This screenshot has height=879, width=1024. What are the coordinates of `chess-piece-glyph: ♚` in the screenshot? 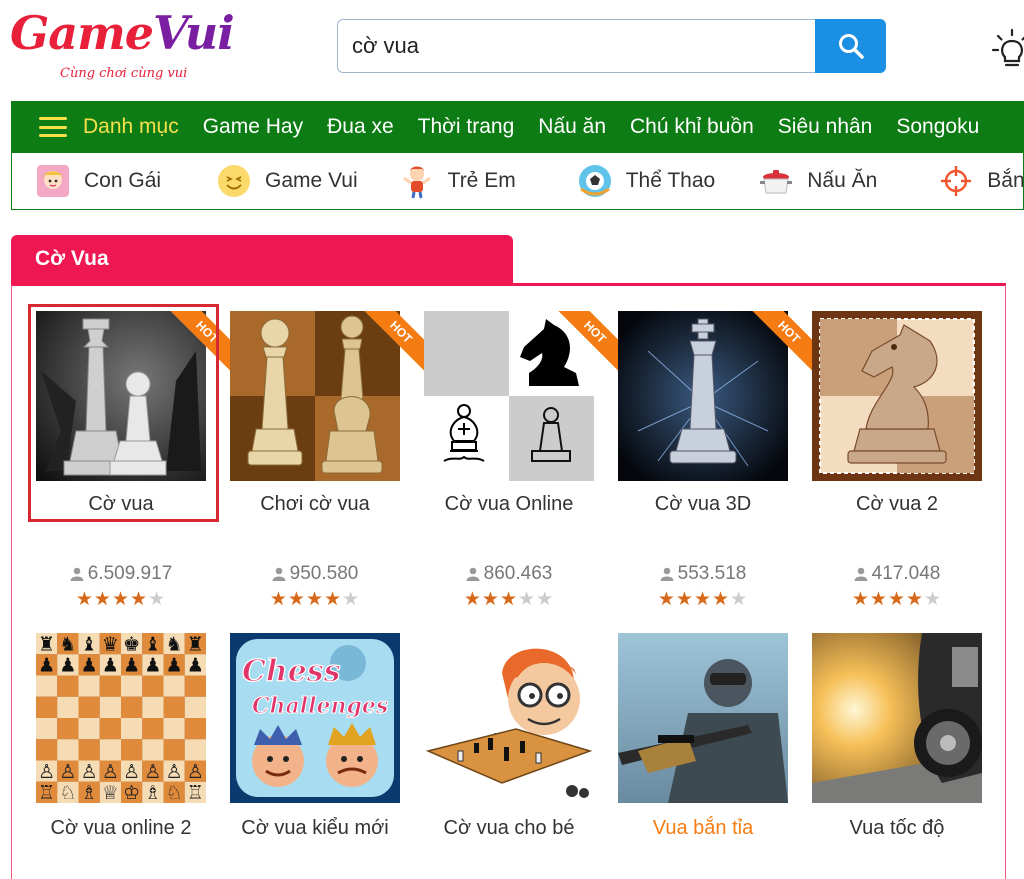 It's located at (131, 644).